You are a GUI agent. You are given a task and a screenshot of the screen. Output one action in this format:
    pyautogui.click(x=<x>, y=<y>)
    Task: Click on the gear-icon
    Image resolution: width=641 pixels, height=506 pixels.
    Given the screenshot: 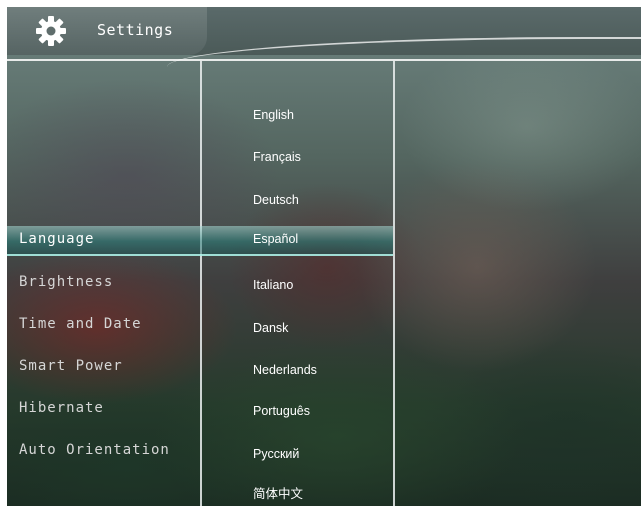 What is the action you would take?
    pyautogui.click(x=51, y=31)
    